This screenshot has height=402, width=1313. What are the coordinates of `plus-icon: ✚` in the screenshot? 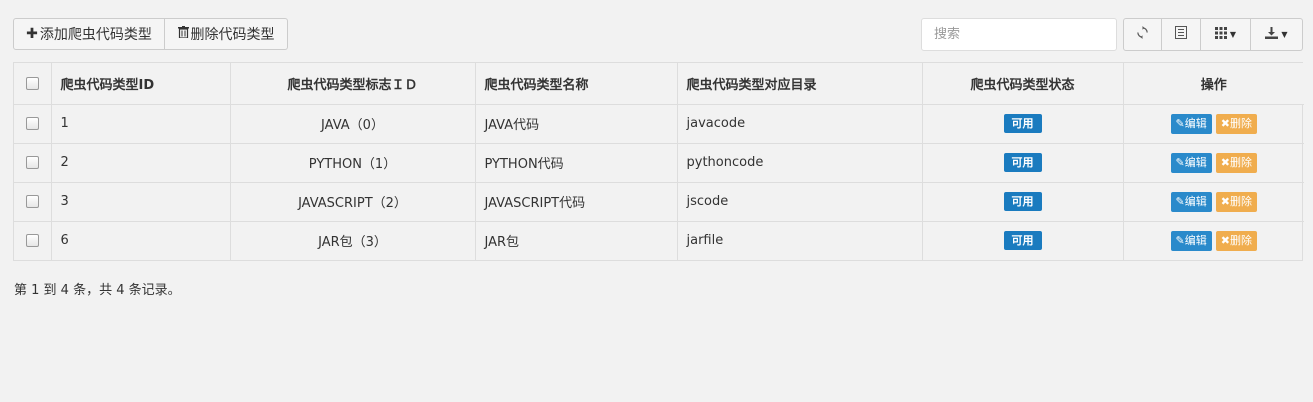 It's located at (32, 34).